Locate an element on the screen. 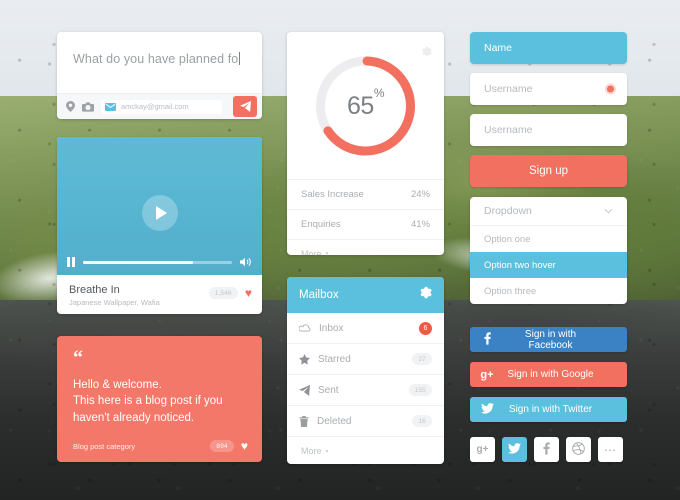 The height and width of the screenshot is (500, 680). dropdown-option-one: Option one is located at coordinates (548, 239).